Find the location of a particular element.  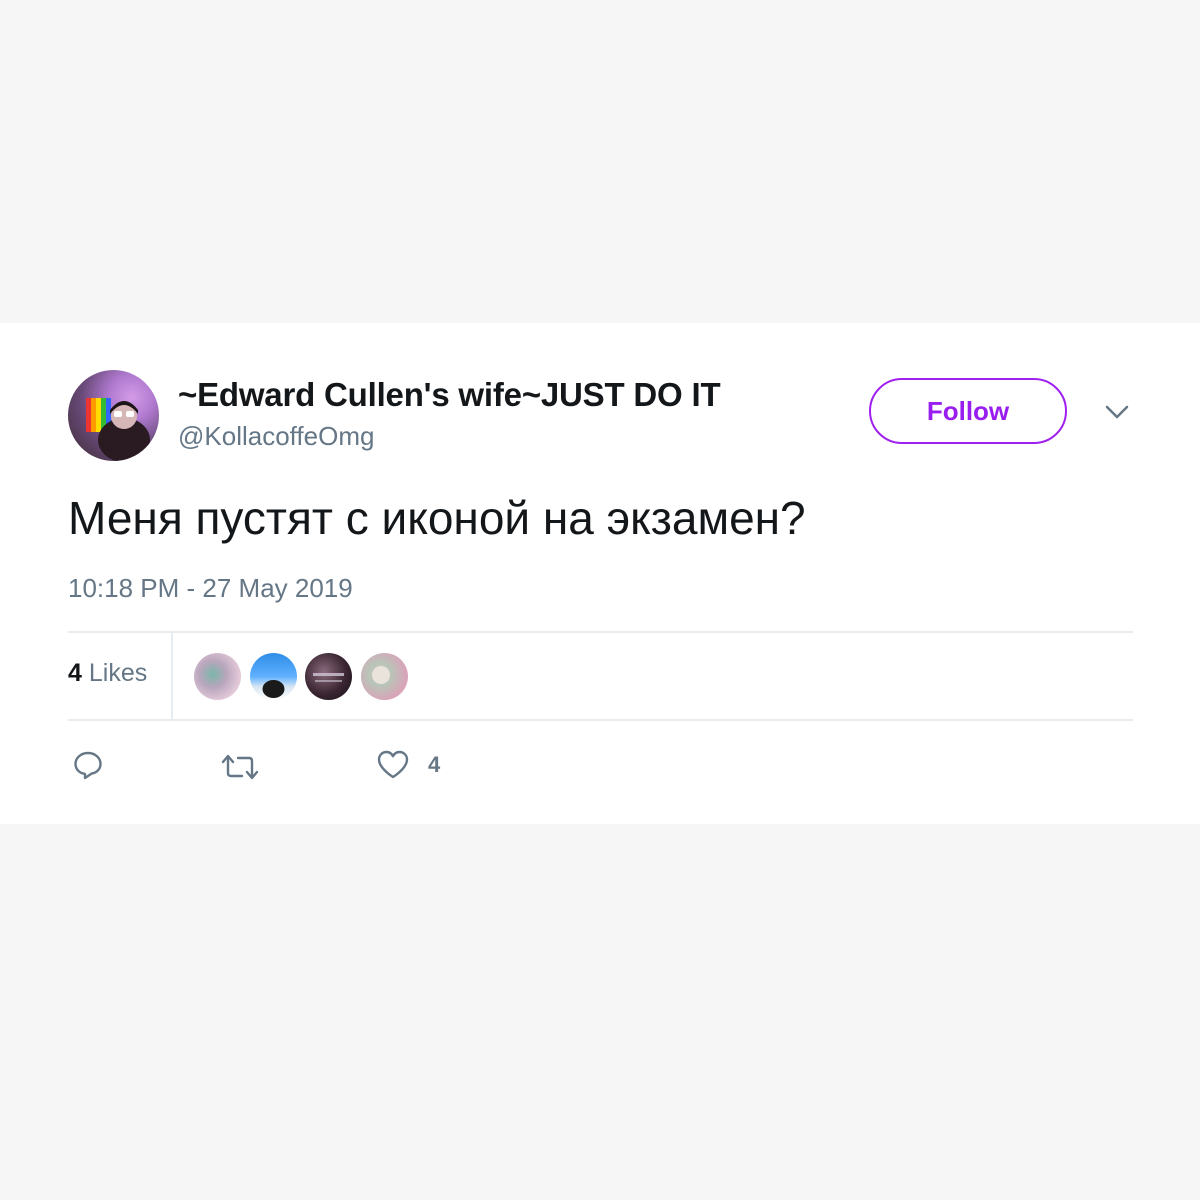

heart-icon is located at coordinates (393, 765).